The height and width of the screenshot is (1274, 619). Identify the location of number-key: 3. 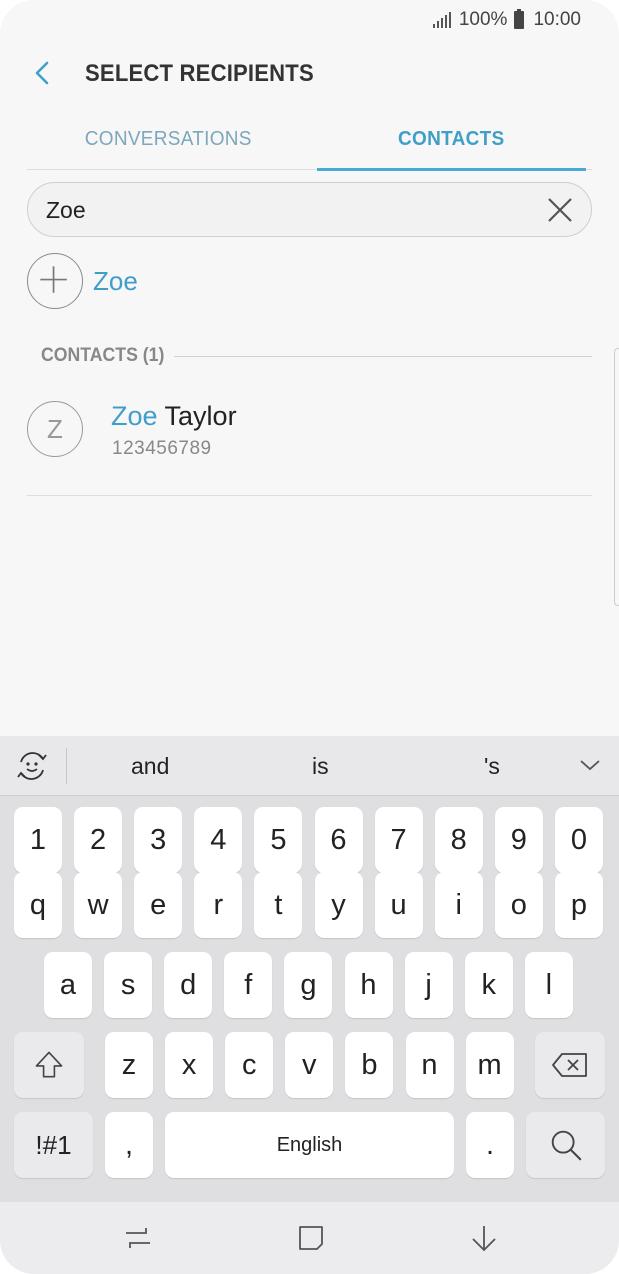
(158, 840).